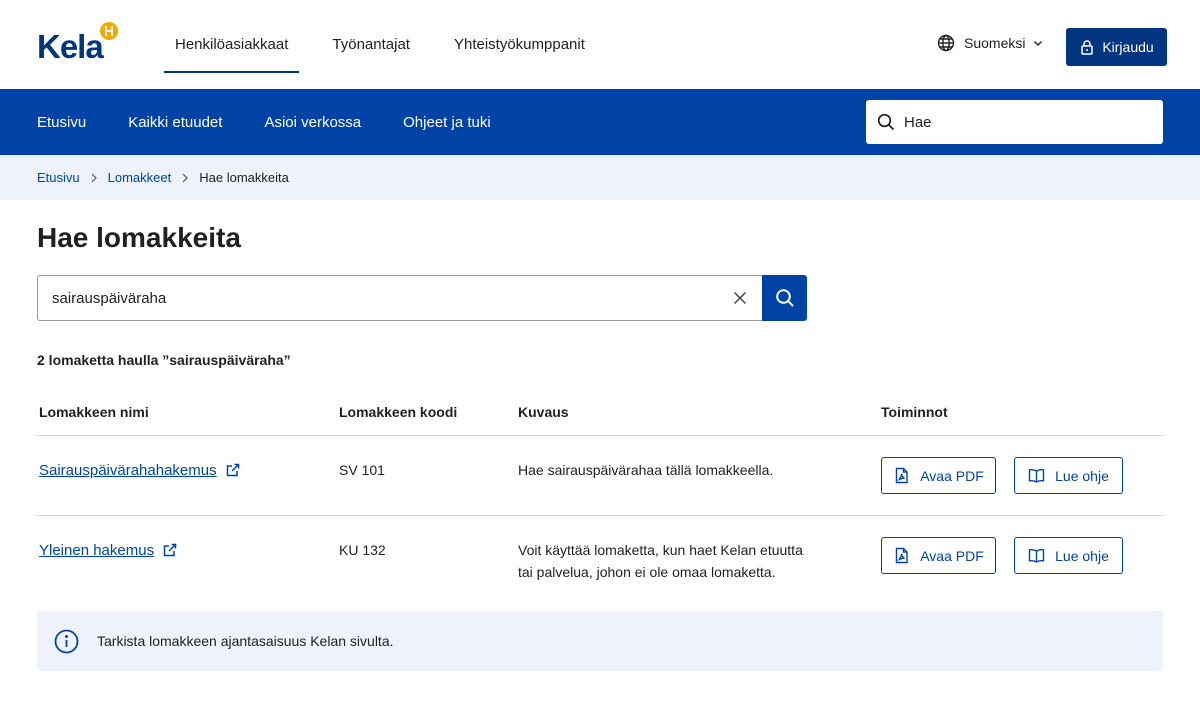 This screenshot has height=720, width=1200. I want to click on form-search, so click(422, 298).